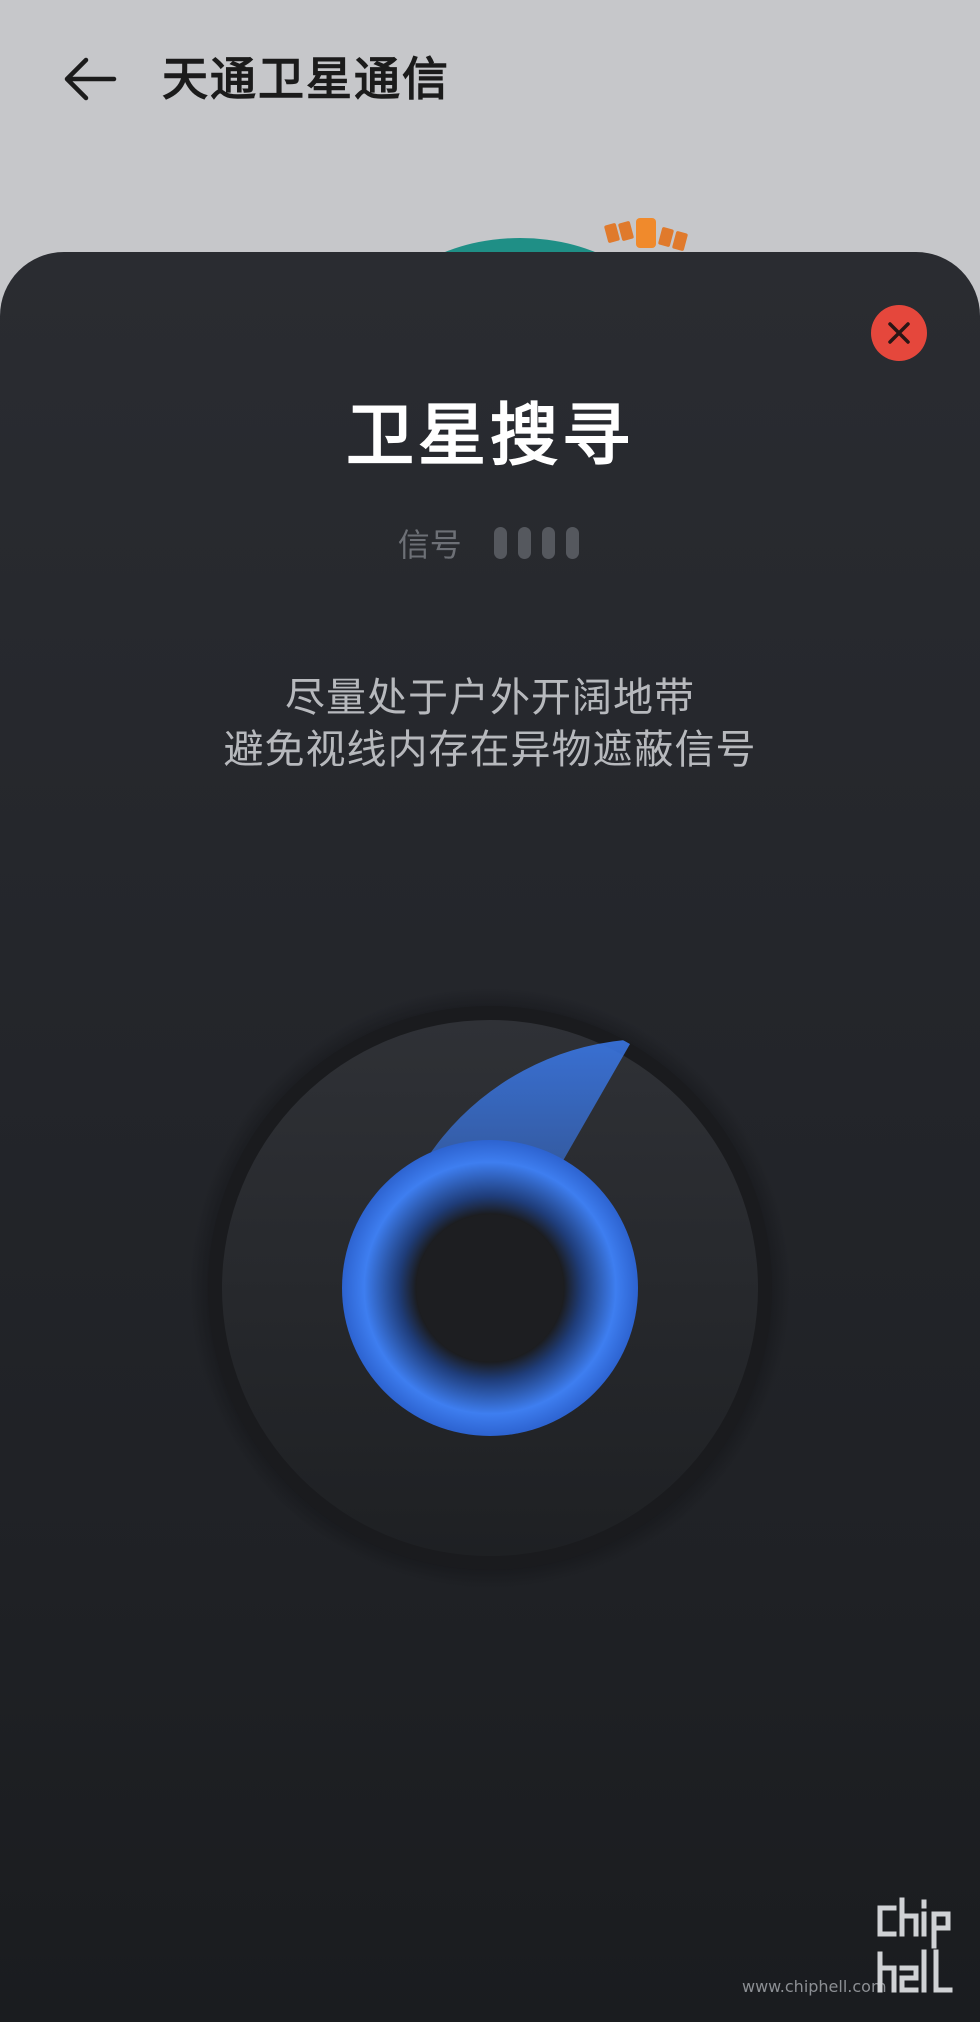  What do you see at coordinates (490, 750) in the screenshot?
I see `hint-line-2: 避免视线内存在异物遮蔽信号` at bounding box center [490, 750].